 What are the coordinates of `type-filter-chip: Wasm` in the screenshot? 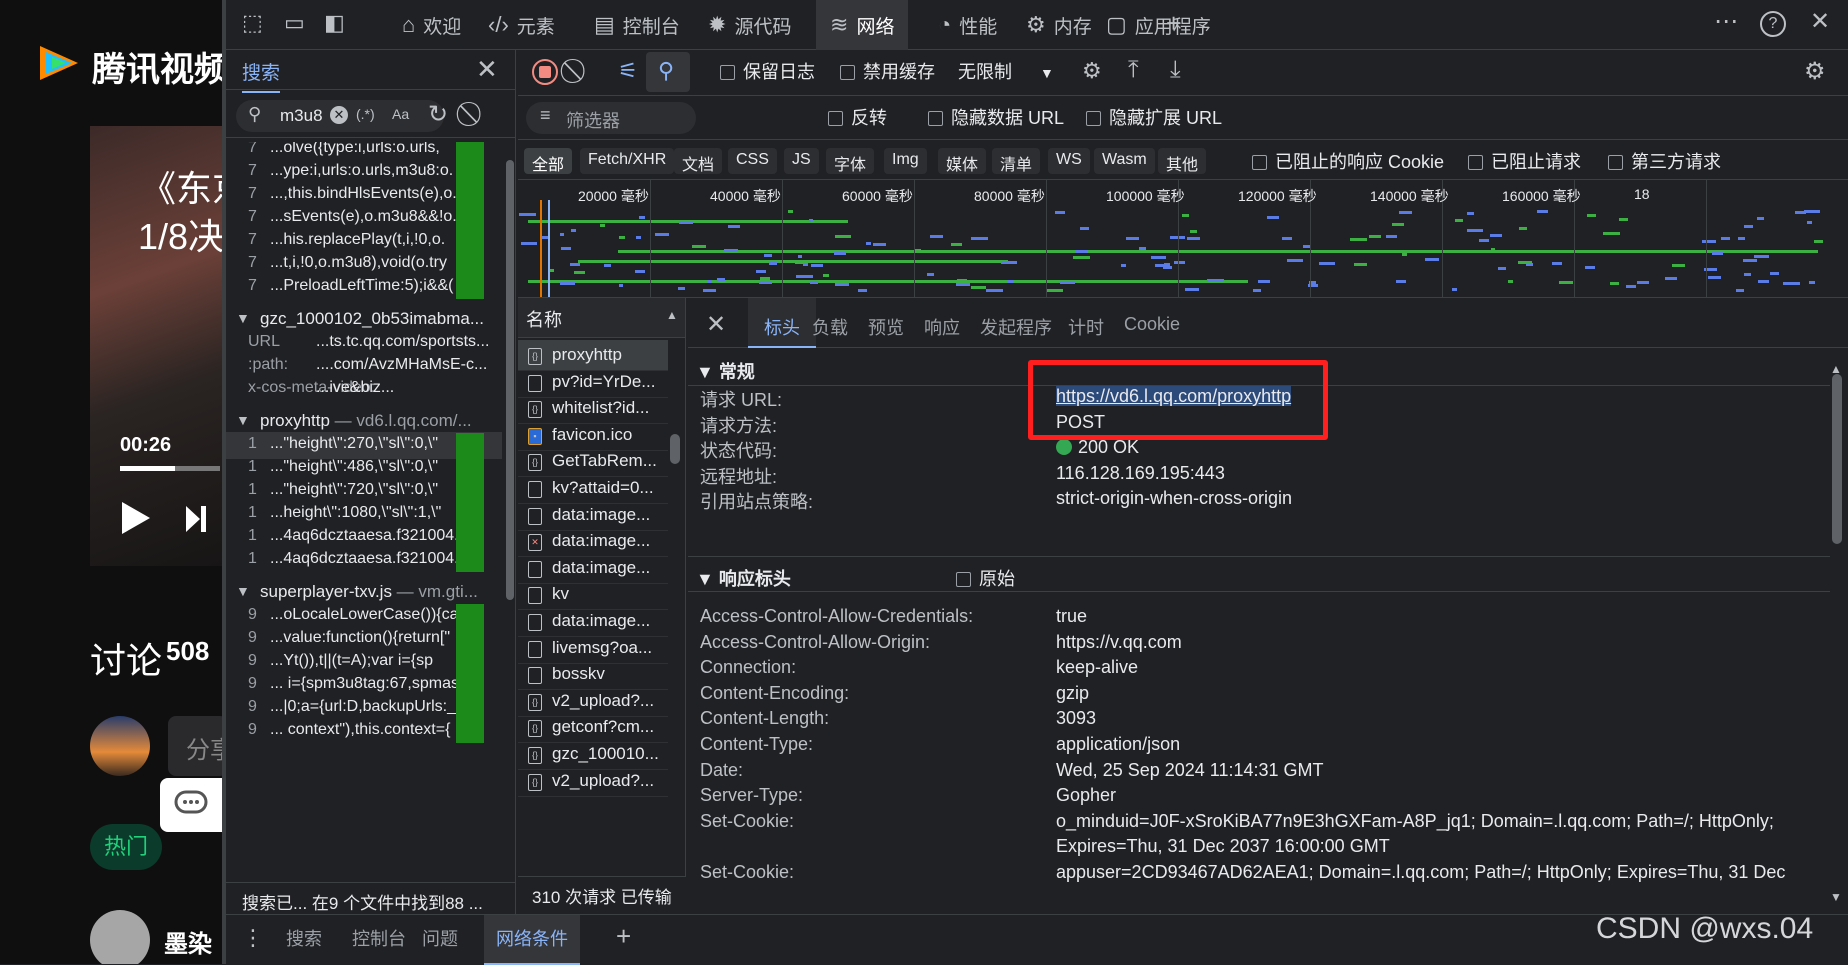 It's located at (1124, 161).